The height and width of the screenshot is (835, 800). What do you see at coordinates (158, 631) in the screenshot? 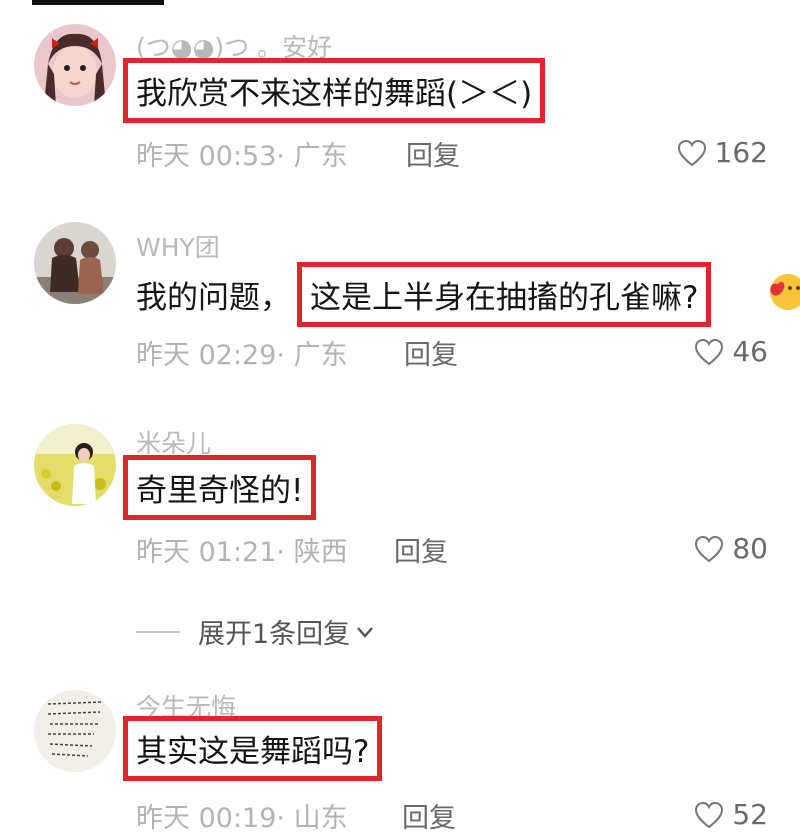
I see `divider` at bounding box center [158, 631].